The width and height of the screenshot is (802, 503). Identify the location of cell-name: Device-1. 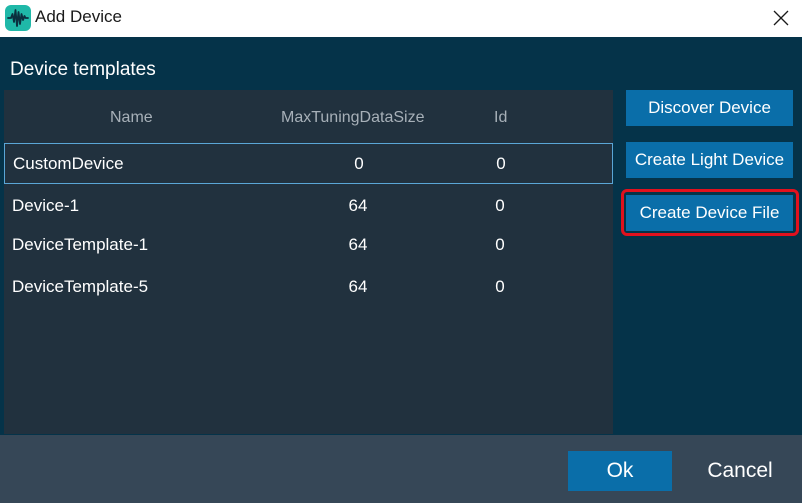
(46, 205).